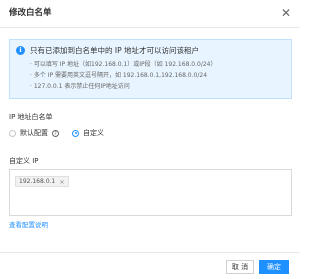 This screenshot has height=279, width=320. I want to click on radio-default-config: 默认配置 ?, so click(34, 133).